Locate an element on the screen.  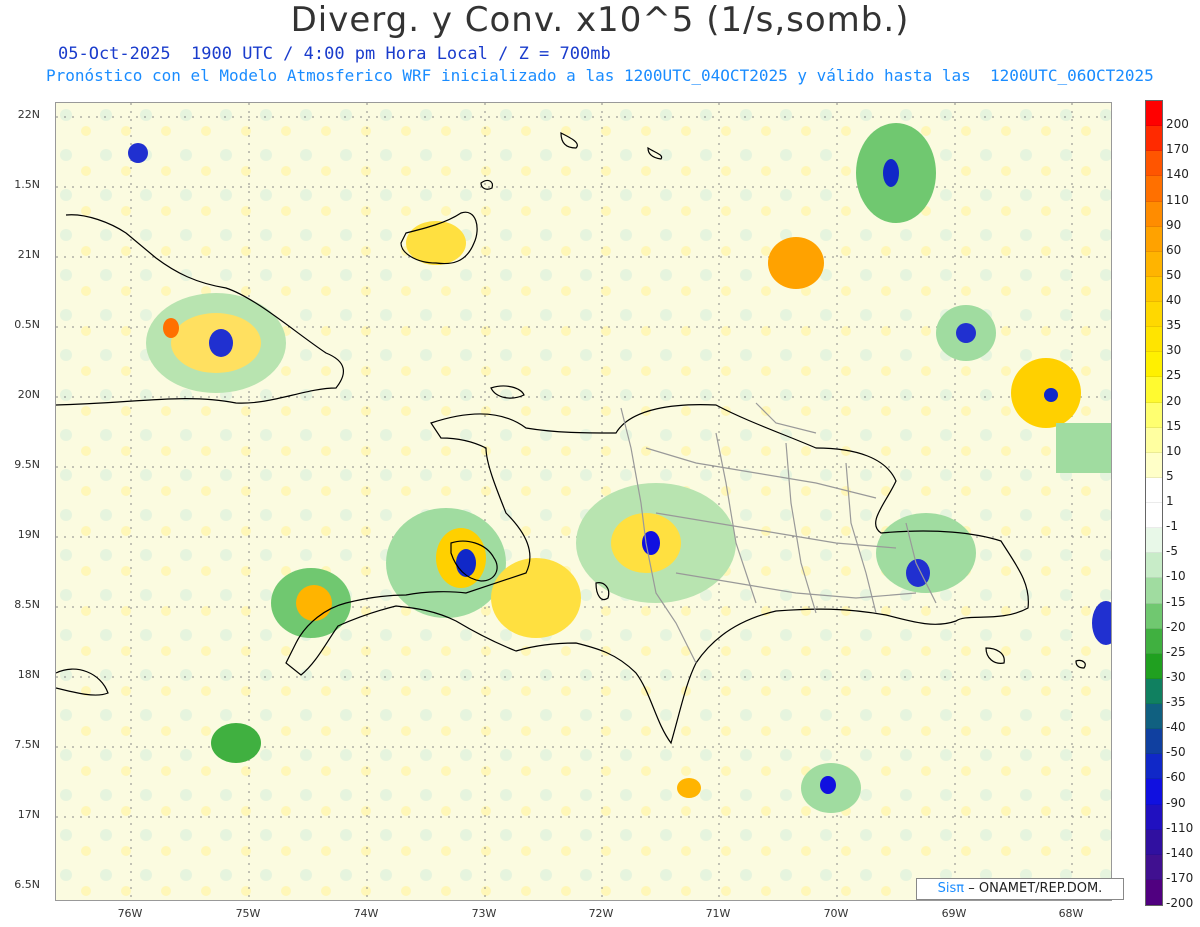
colorbar-label: -60 is located at coordinates (1176, 777).